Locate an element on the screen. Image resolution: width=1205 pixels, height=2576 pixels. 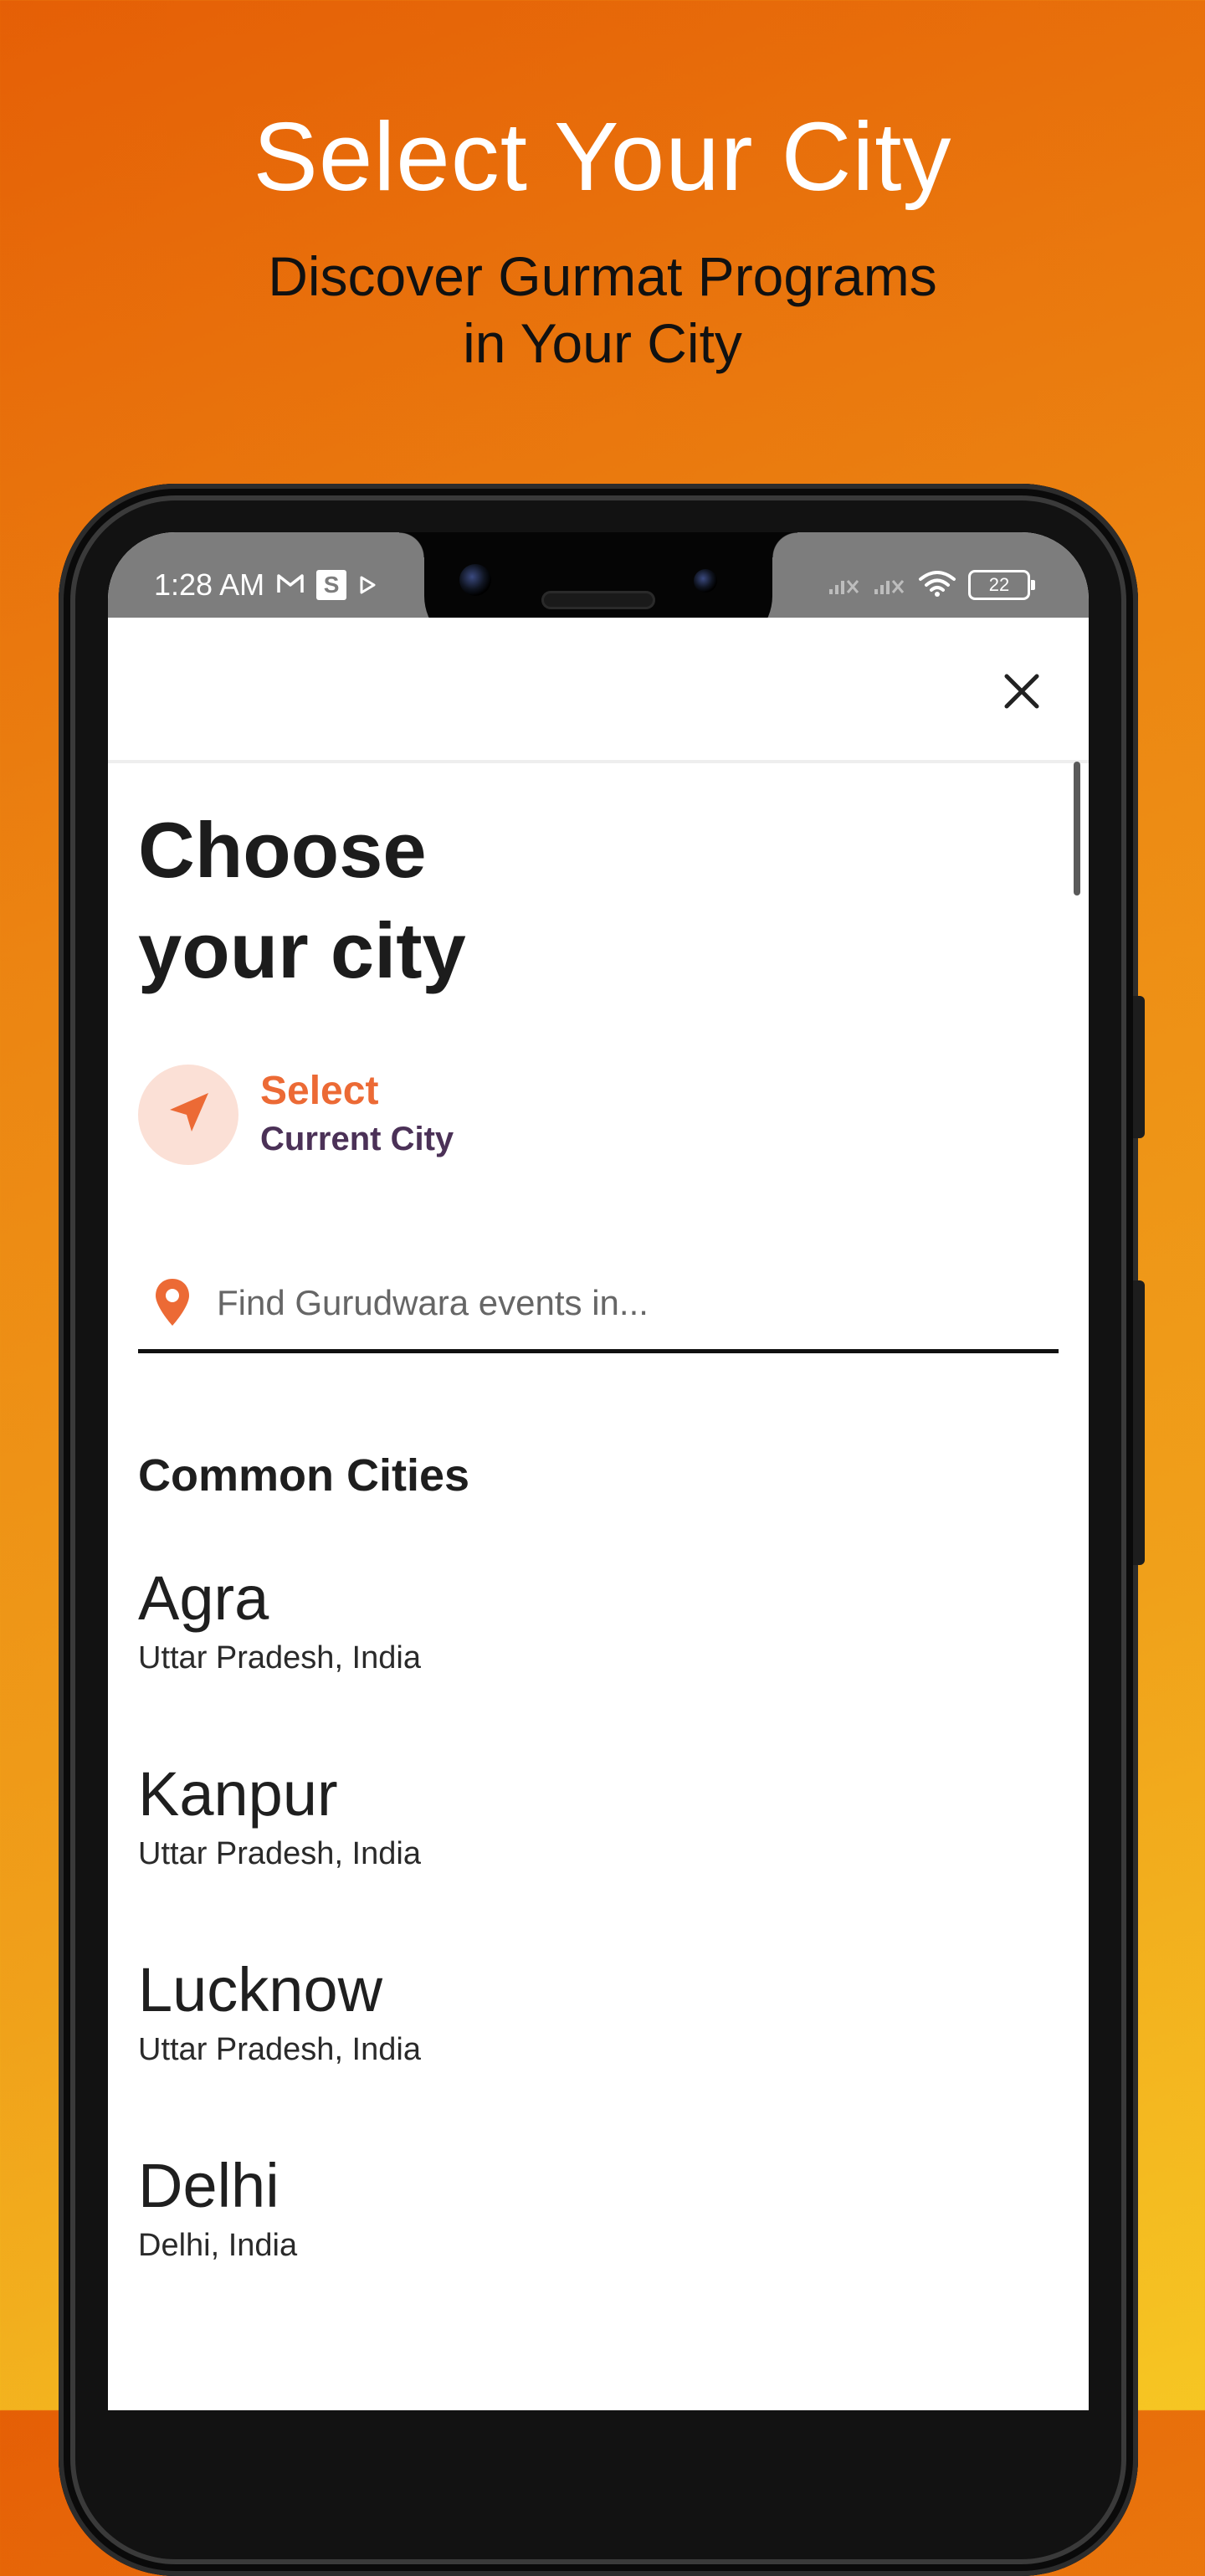
status-right: 22 is located at coordinates (932, 585).